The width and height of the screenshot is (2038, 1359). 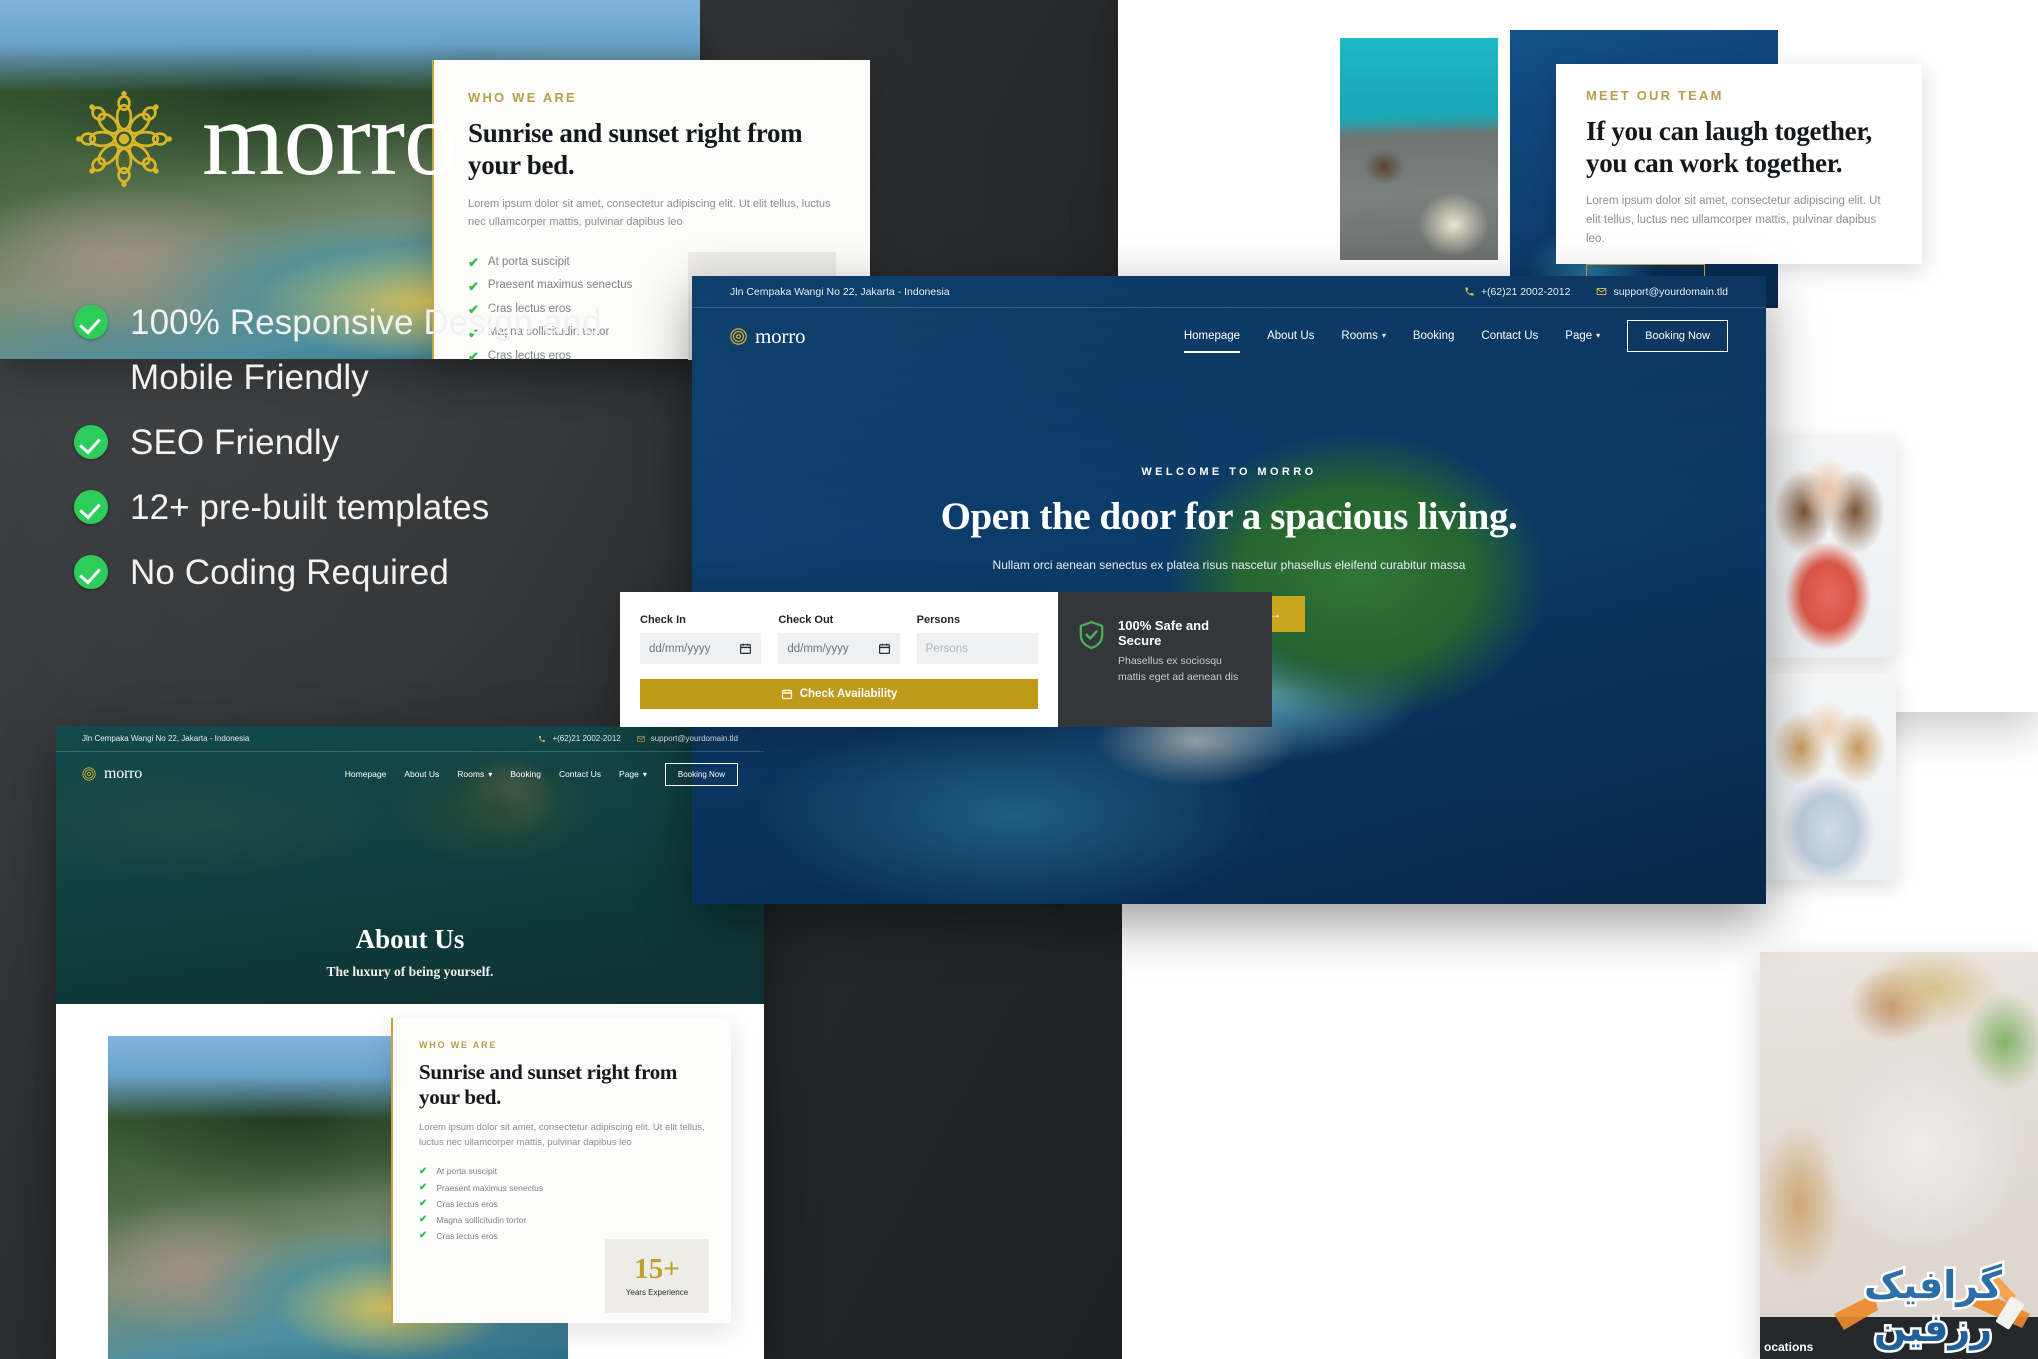 I want to click on about-nav-page: Page ▾, so click(x=633, y=774).